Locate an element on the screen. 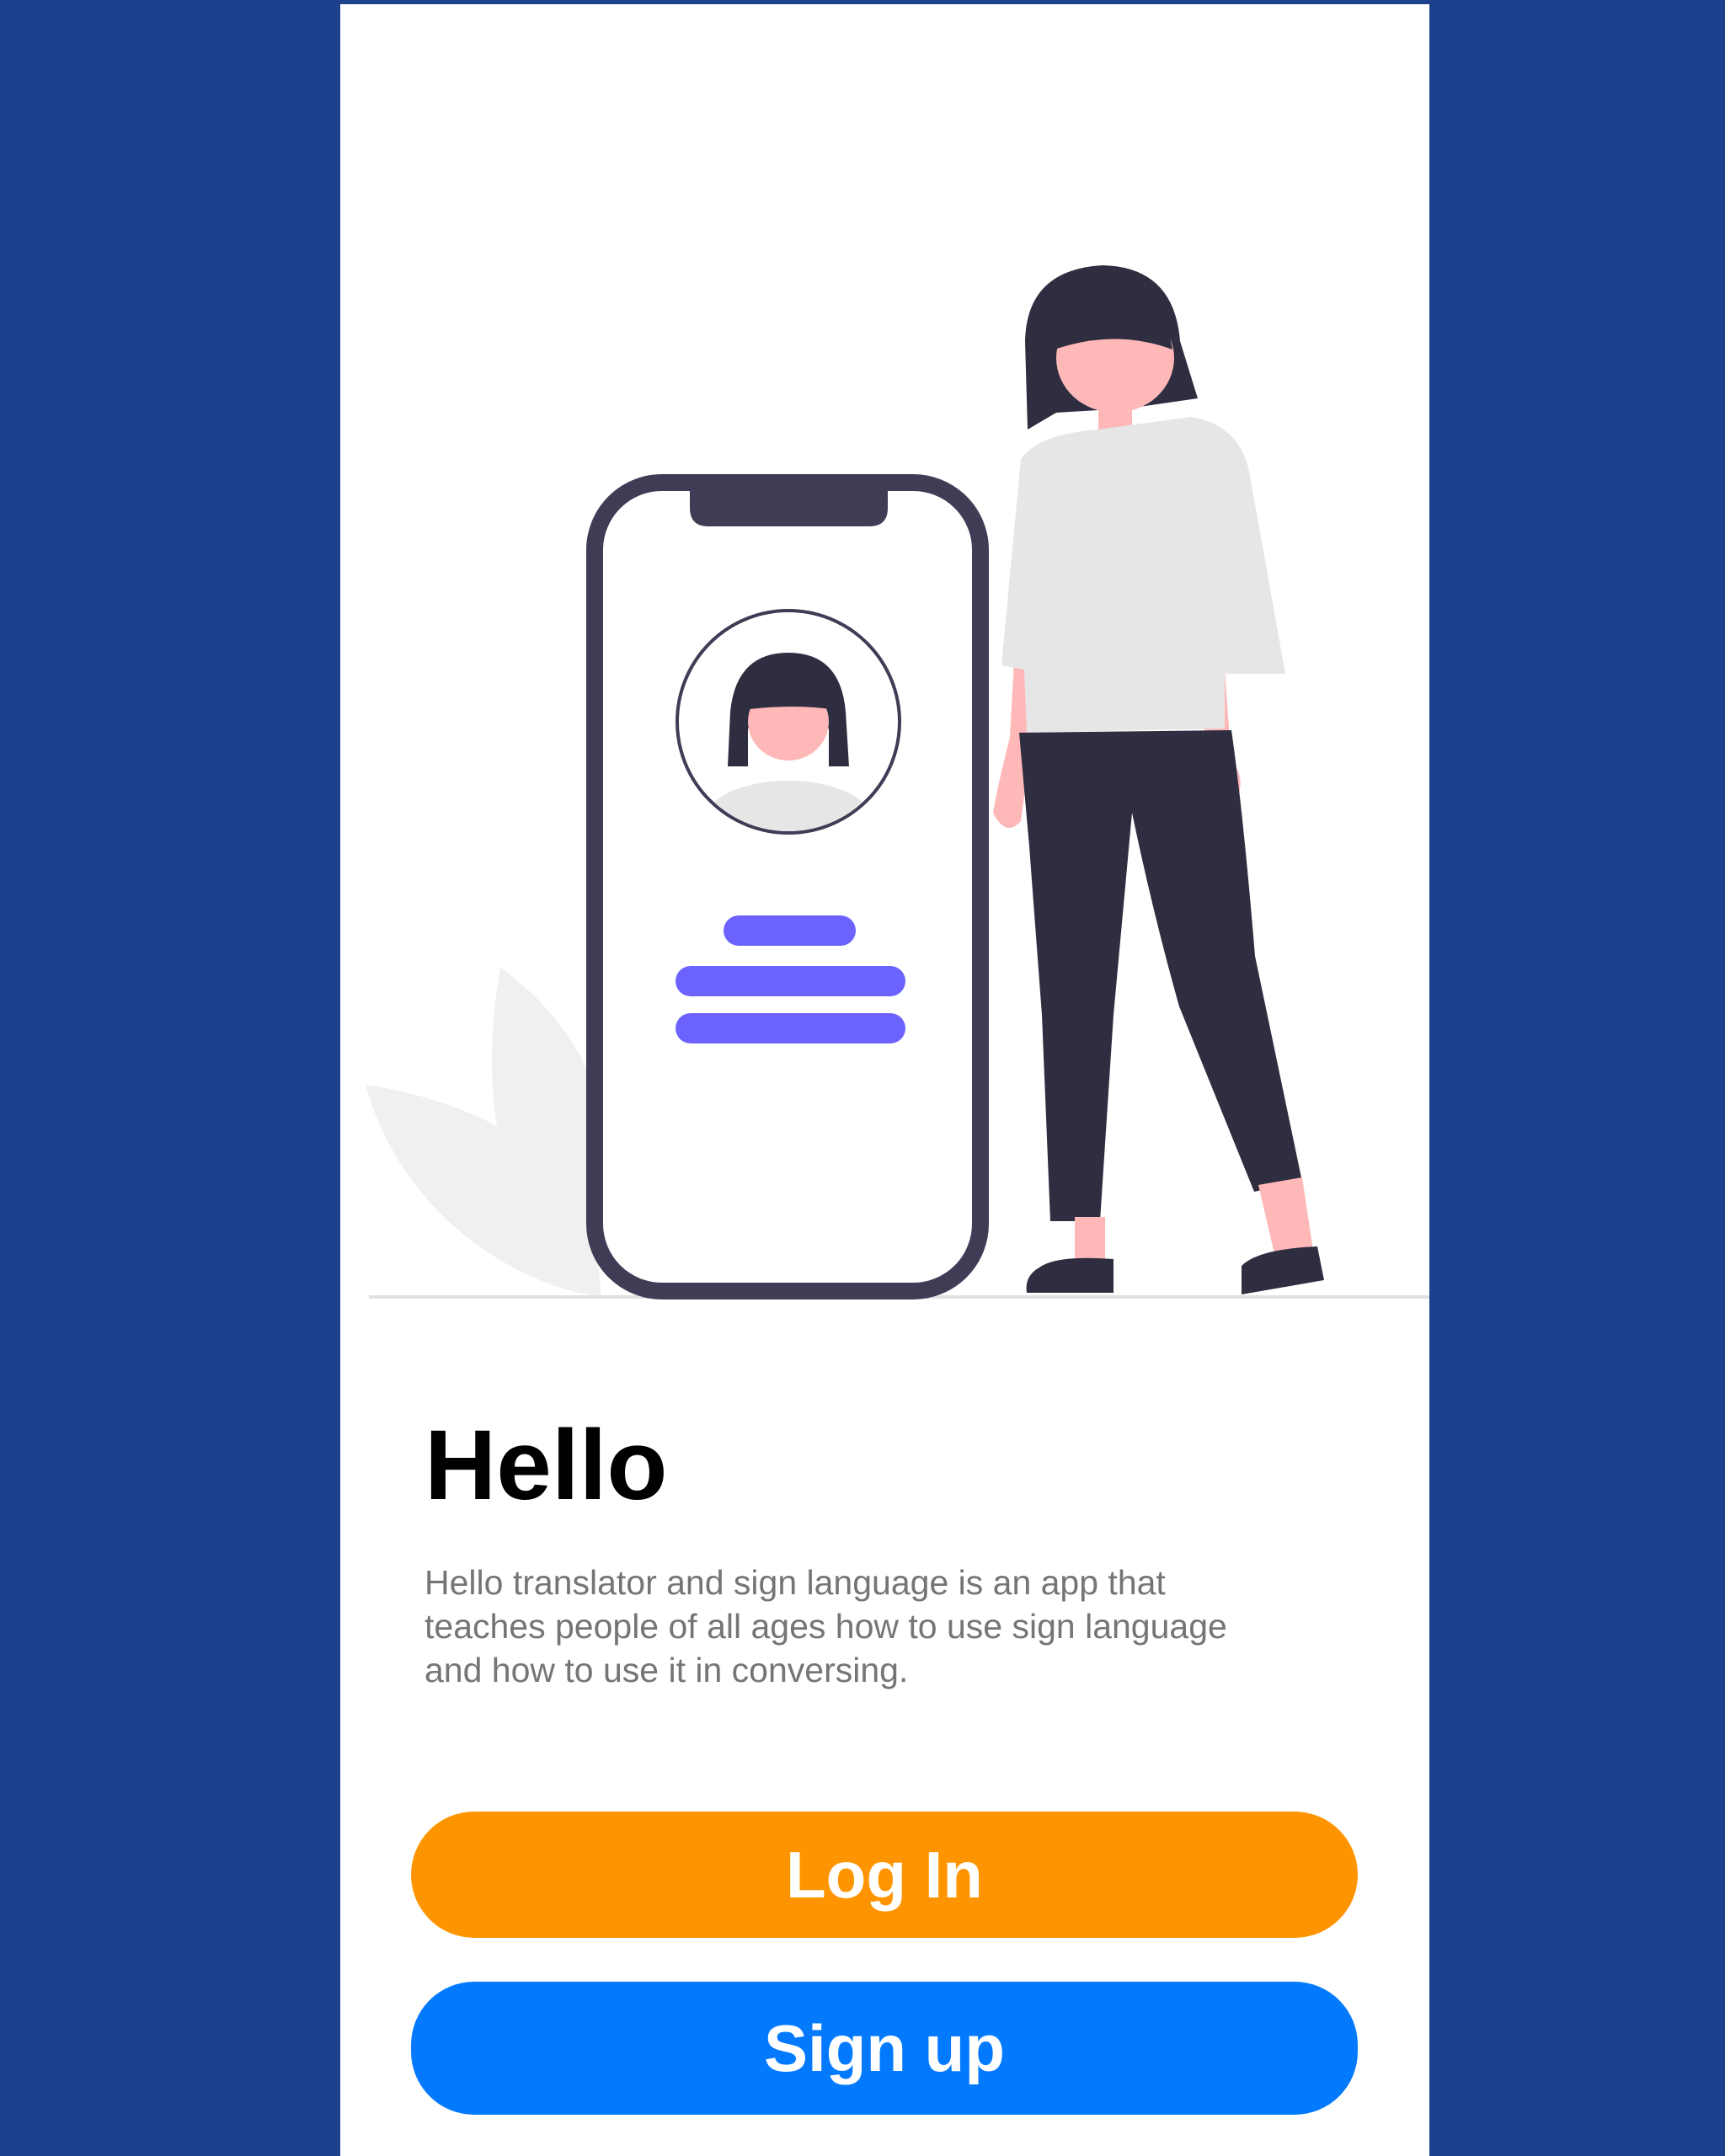 This screenshot has height=2156, width=1725. welcome-title: Hello is located at coordinates (546, 1465).